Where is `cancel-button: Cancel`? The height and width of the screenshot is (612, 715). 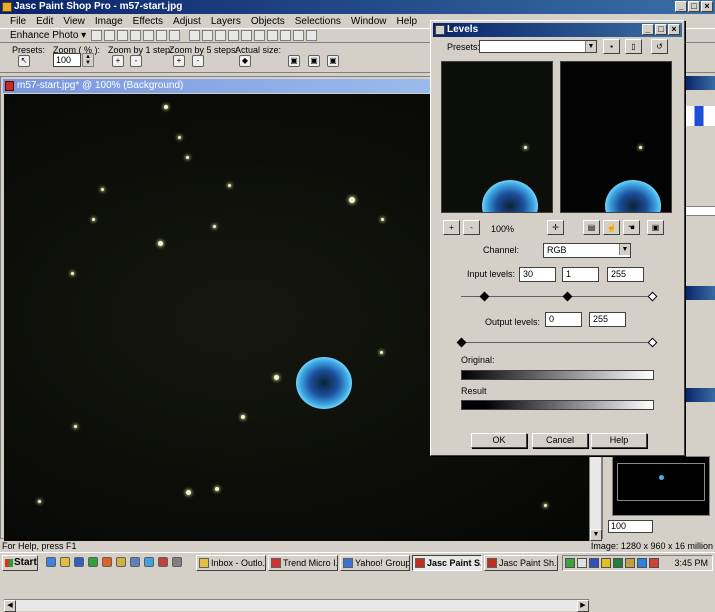
cancel-button: Cancel is located at coordinates (560, 440).